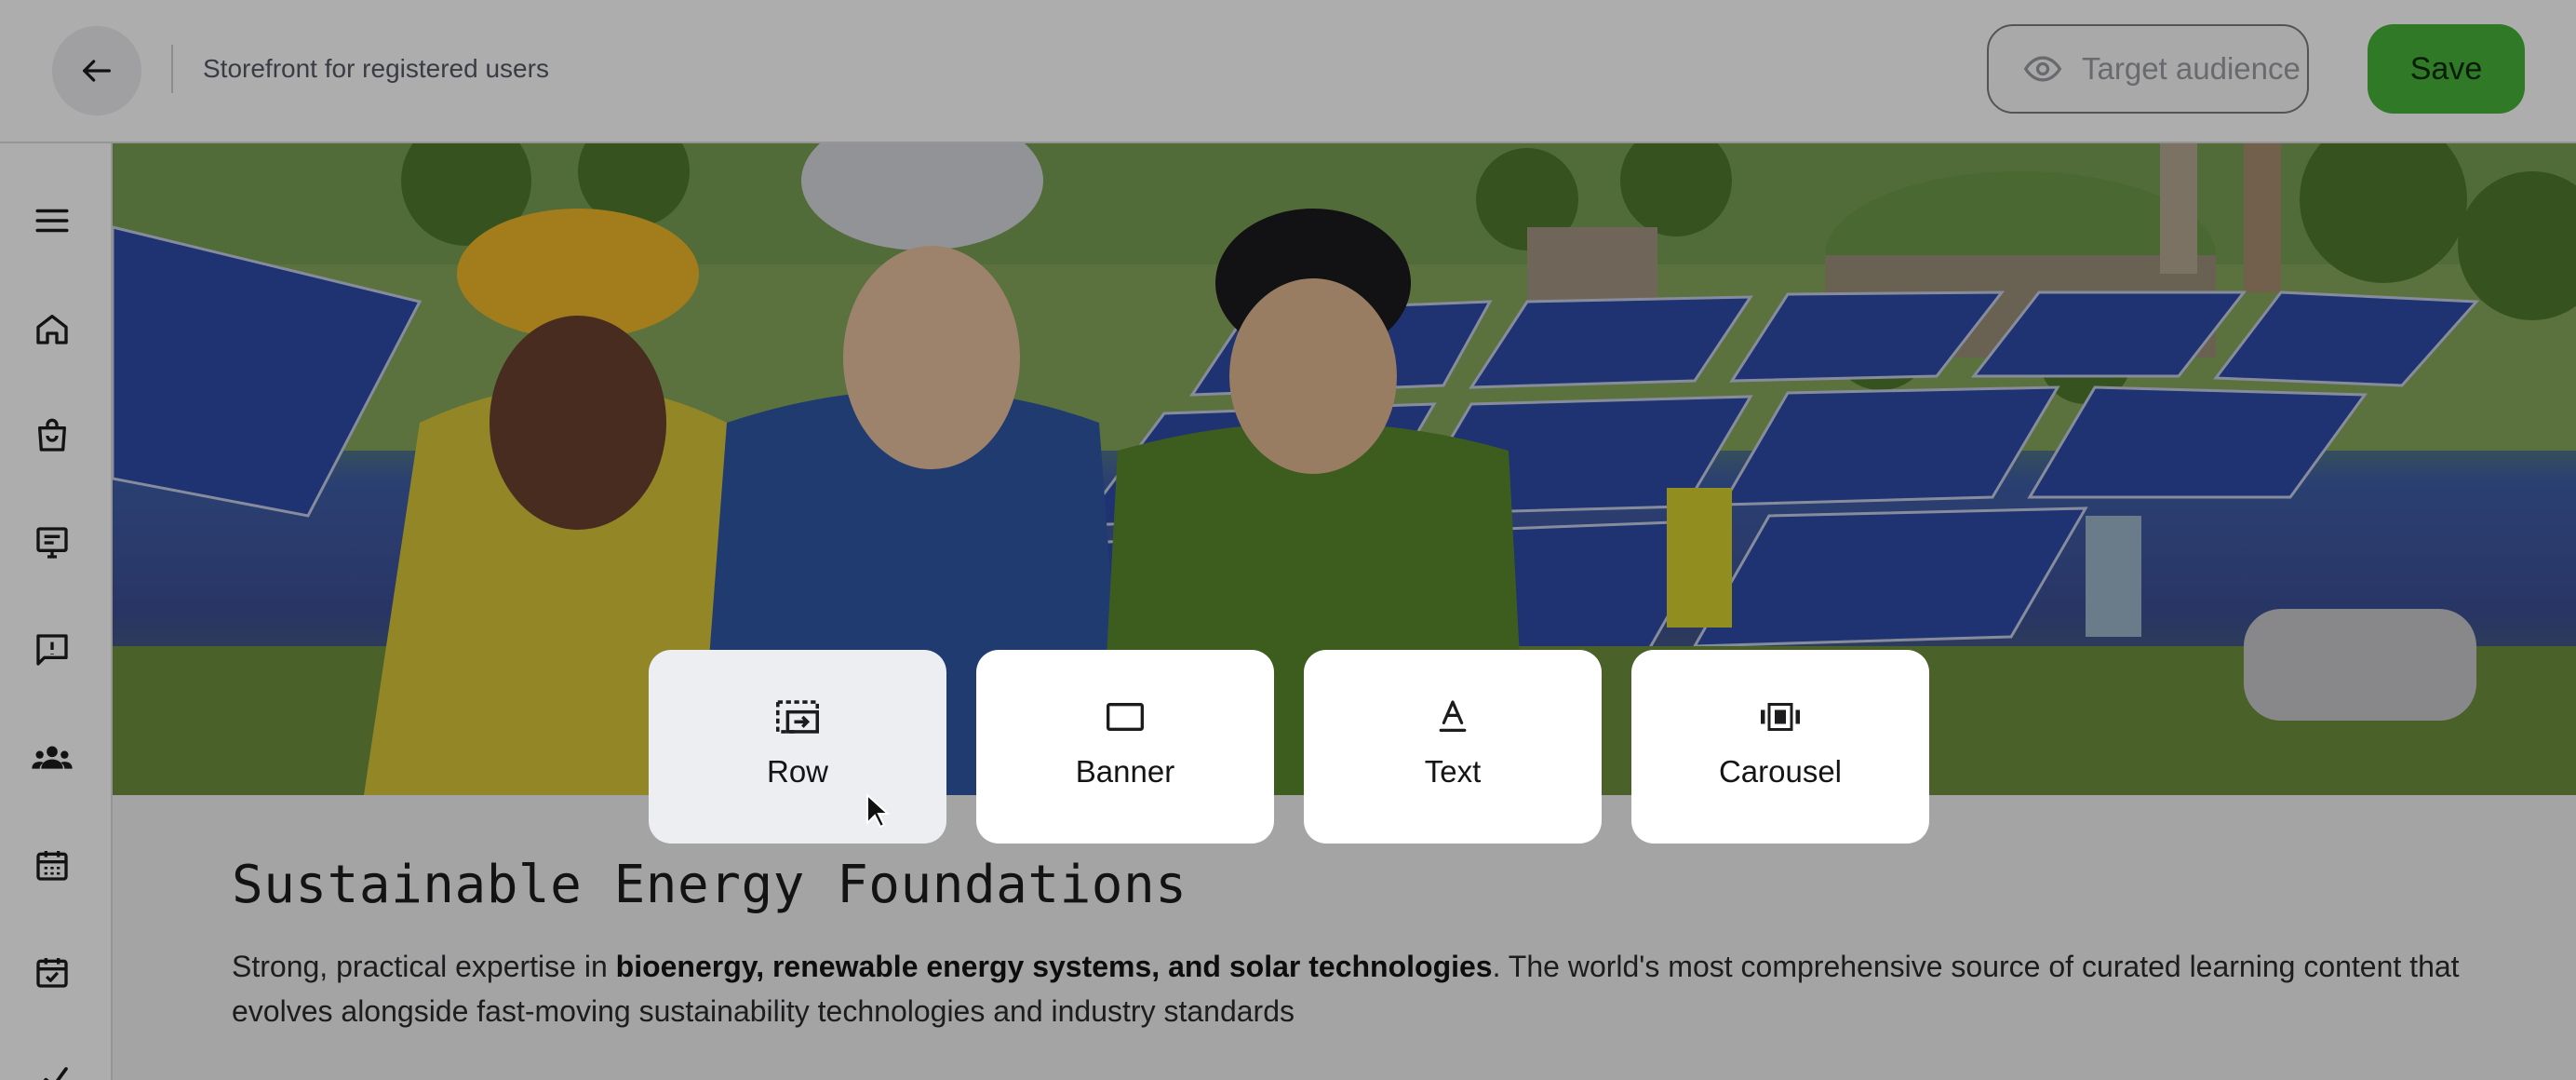 The image size is (2576, 1080). I want to click on block-option-banner: Banner, so click(1125, 747).